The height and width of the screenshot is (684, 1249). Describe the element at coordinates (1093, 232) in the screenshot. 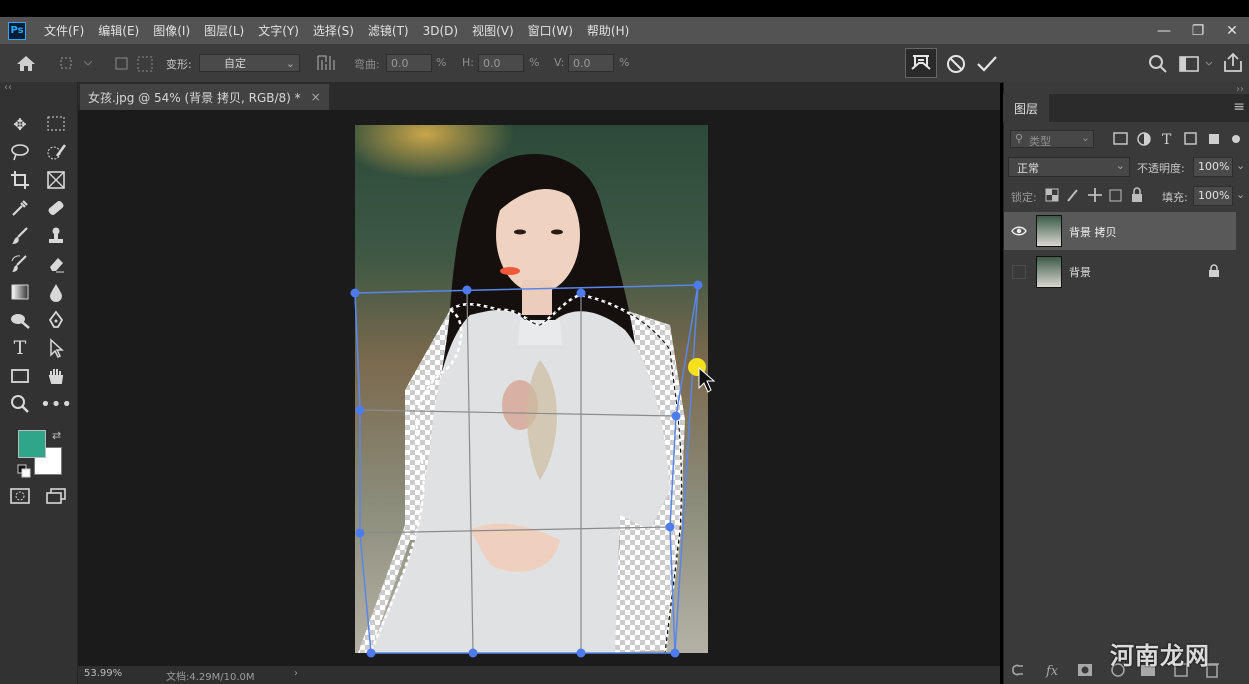

I see `layer-name: 背景 拷贝` at that location.